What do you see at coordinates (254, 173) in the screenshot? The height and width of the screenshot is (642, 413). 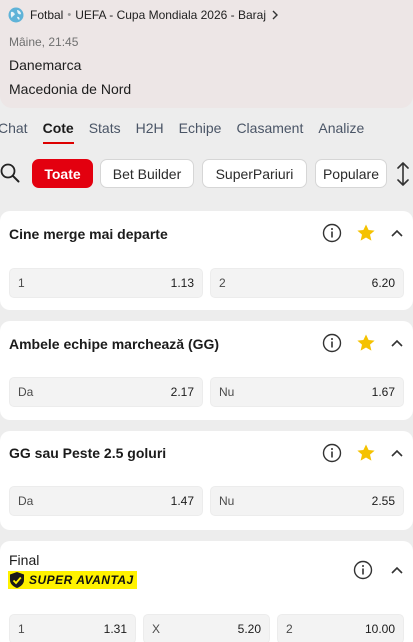 I see `filter-superpariuri: SuperPariuri` at bounding box center [254, 173].